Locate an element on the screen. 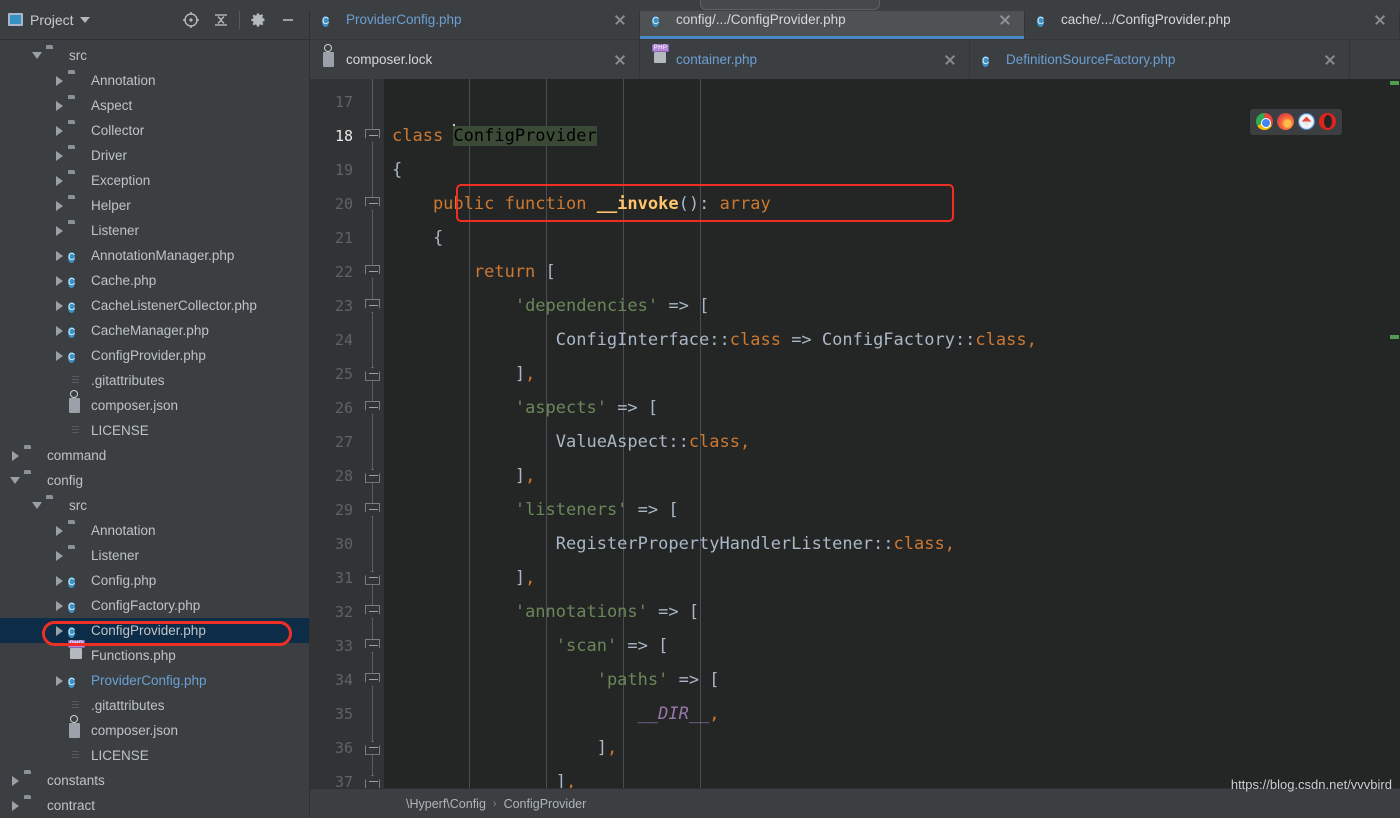 The image size is (1400, 818). tree-item: Driver is located at coordinates (154, 155).